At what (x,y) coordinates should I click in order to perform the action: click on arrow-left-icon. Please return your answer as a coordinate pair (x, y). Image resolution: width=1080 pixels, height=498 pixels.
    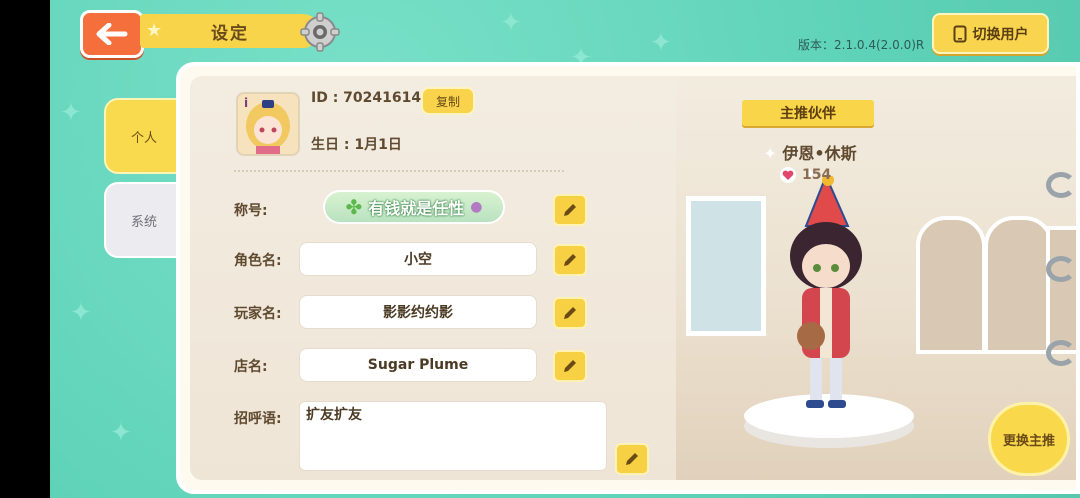
    Looking at the image, I should click on (112, 34).